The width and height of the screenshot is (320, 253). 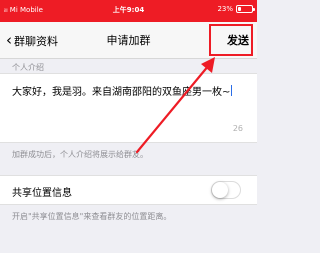 What do you see at coordinates (231, 40) in the screenshot?
I see `send-highlight-box` at bounding box center [231, 40].